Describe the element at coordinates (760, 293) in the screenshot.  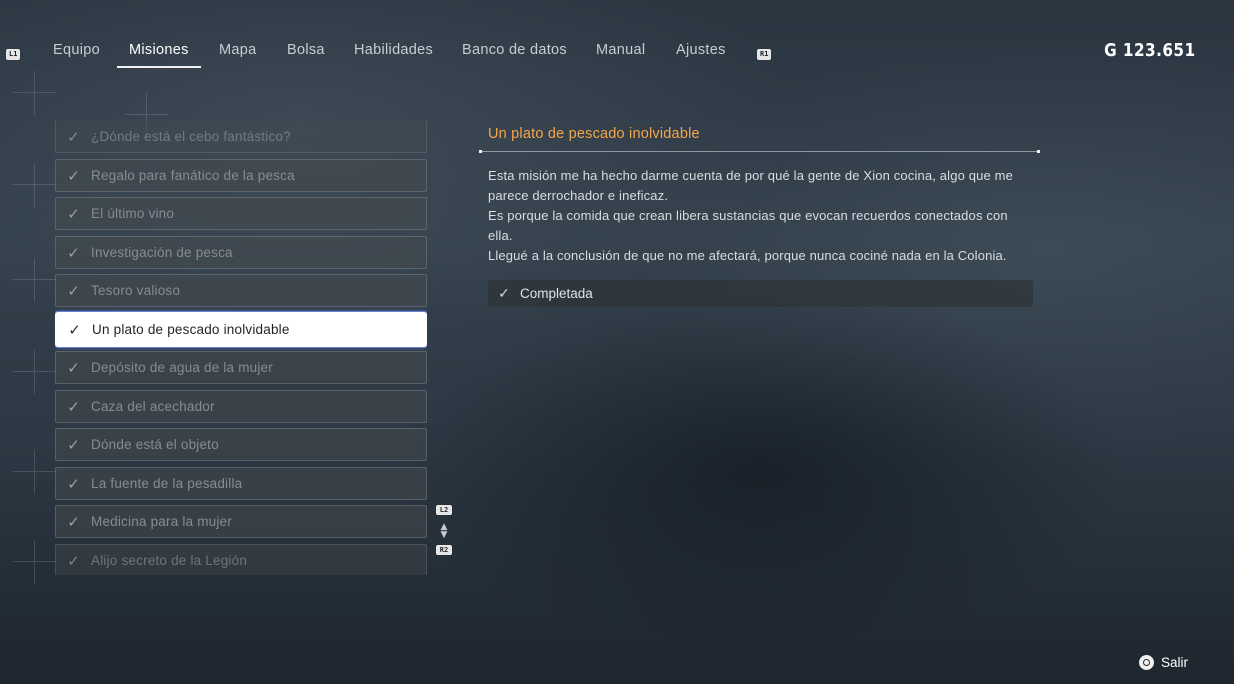
I see `status-badge: ✓ Completada` at that location.